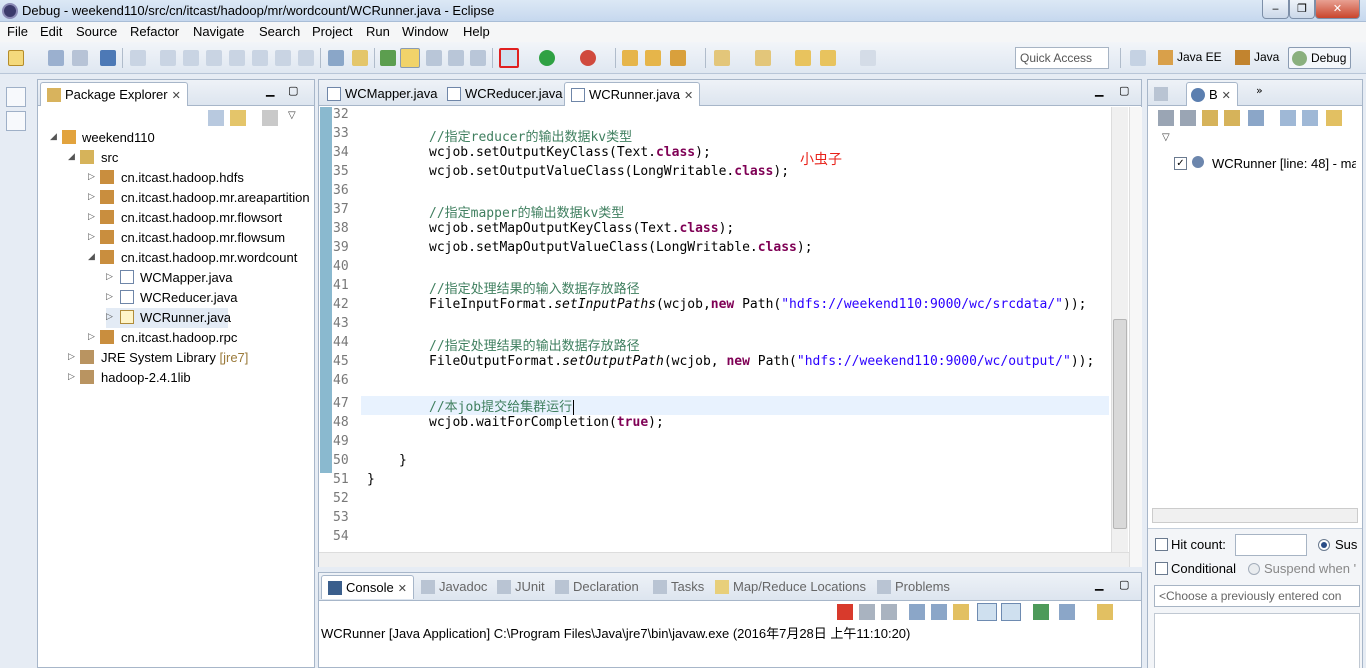 This screenshot has height=668, width=1366. I want to click on next-annotation-icon, so click(722, 58).